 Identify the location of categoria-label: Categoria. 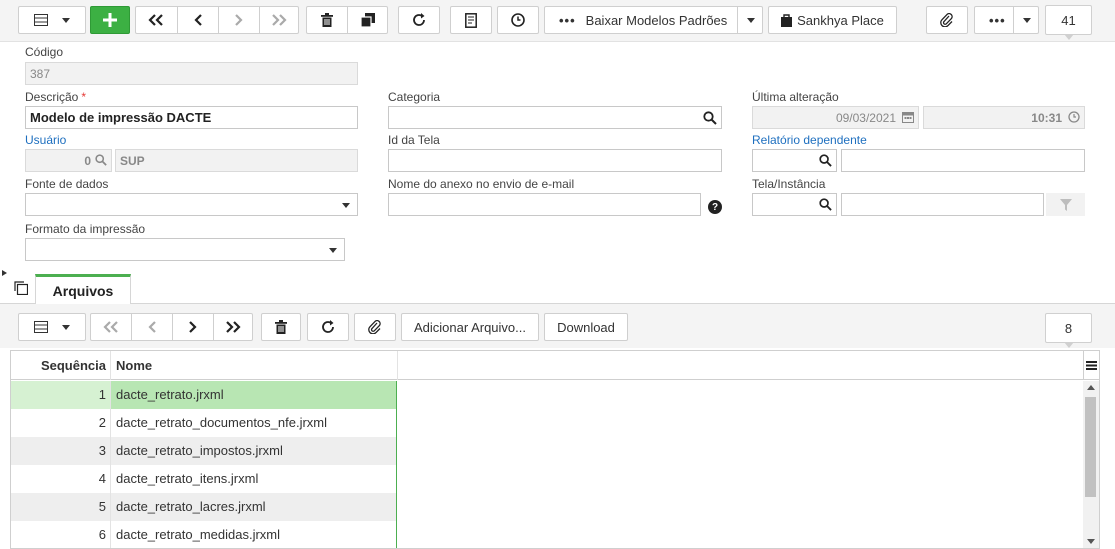
(414, 97).